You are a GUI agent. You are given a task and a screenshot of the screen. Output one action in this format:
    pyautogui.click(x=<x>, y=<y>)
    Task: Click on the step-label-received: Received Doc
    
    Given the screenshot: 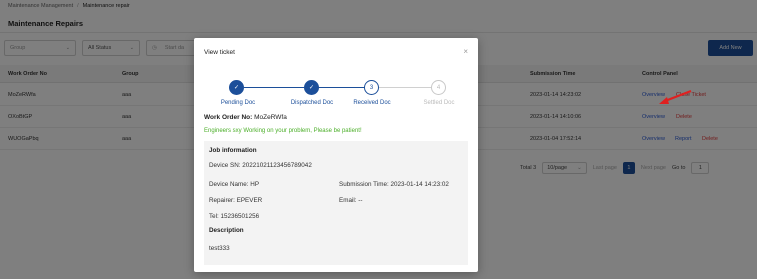 What is the action you would take?
    pyautogui.click(x=372, y=103)
    